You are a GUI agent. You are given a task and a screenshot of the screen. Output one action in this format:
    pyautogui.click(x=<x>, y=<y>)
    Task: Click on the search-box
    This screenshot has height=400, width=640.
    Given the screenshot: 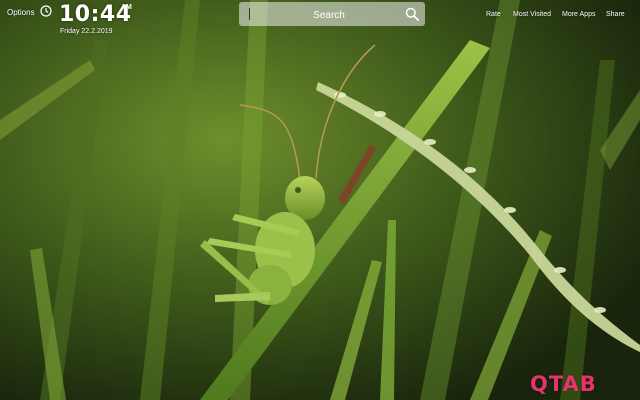 What is the action you would take?
    pyautogui.click(x=332, y=15)
    